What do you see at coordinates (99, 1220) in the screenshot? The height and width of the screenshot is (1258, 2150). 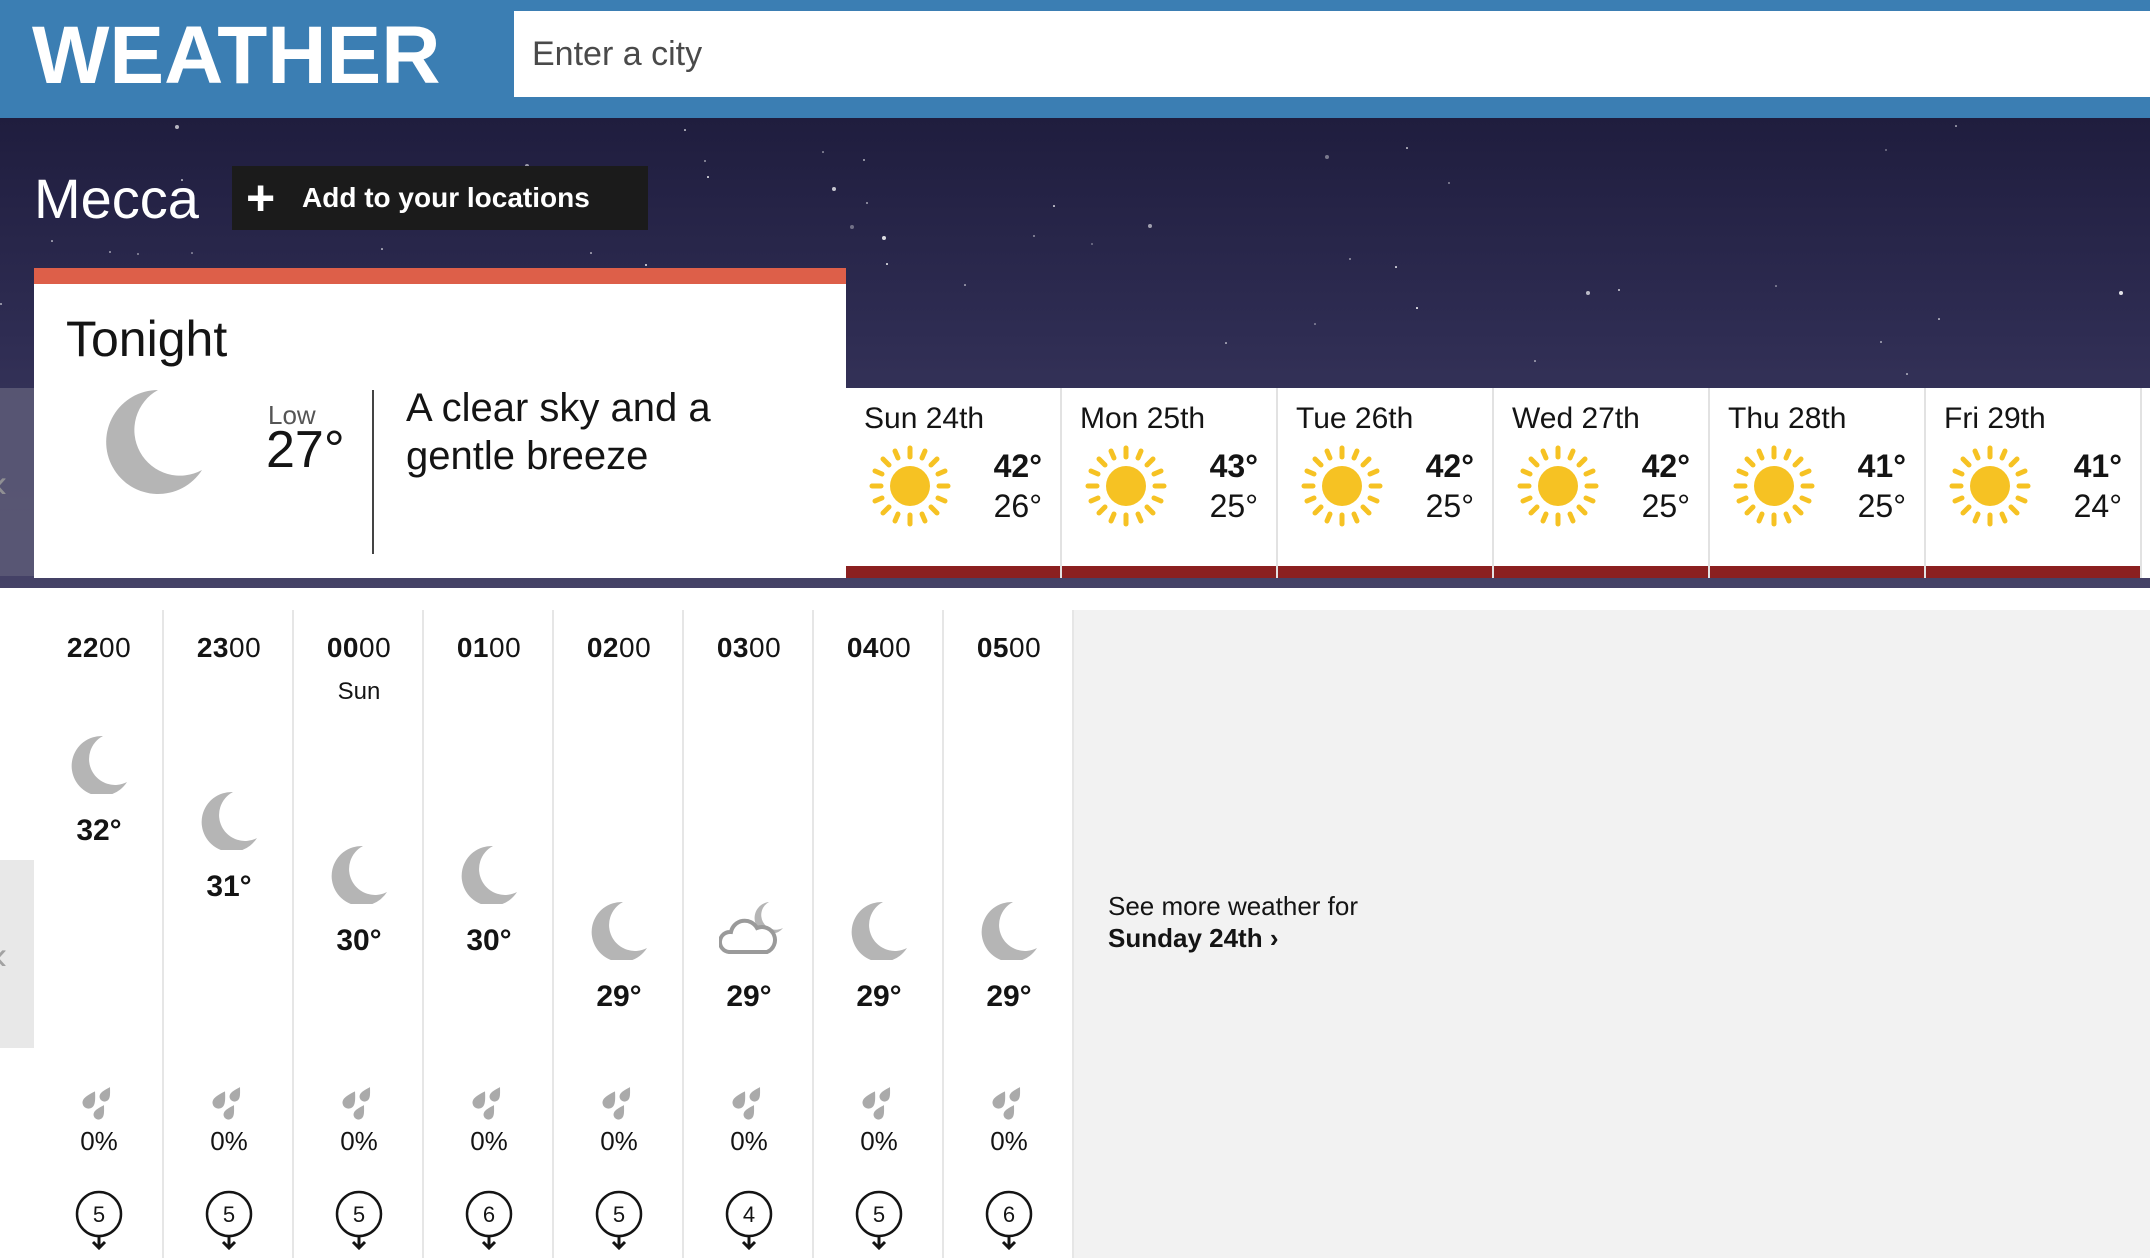 I see `wind-direction-icon: 5` at bounding box center [99, 1220].